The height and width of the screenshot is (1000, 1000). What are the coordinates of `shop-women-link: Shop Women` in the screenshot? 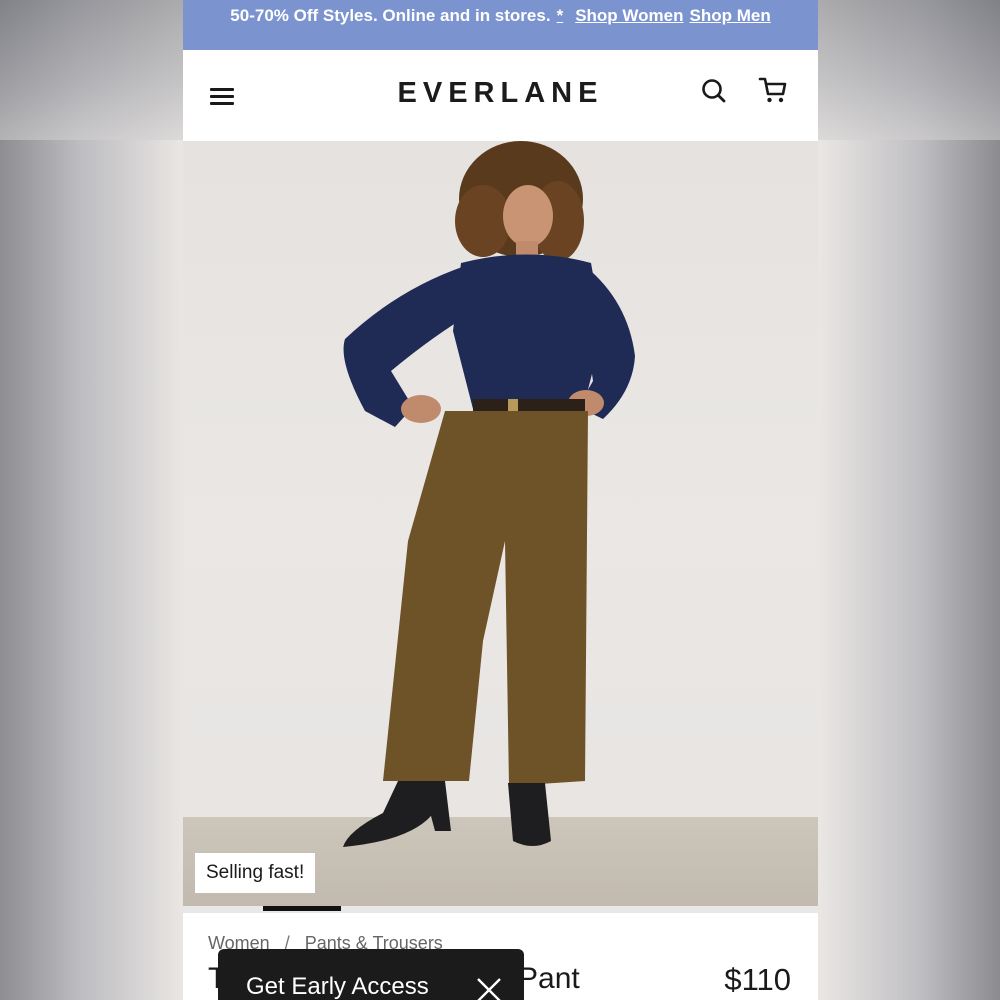 It's located at (629, 16).